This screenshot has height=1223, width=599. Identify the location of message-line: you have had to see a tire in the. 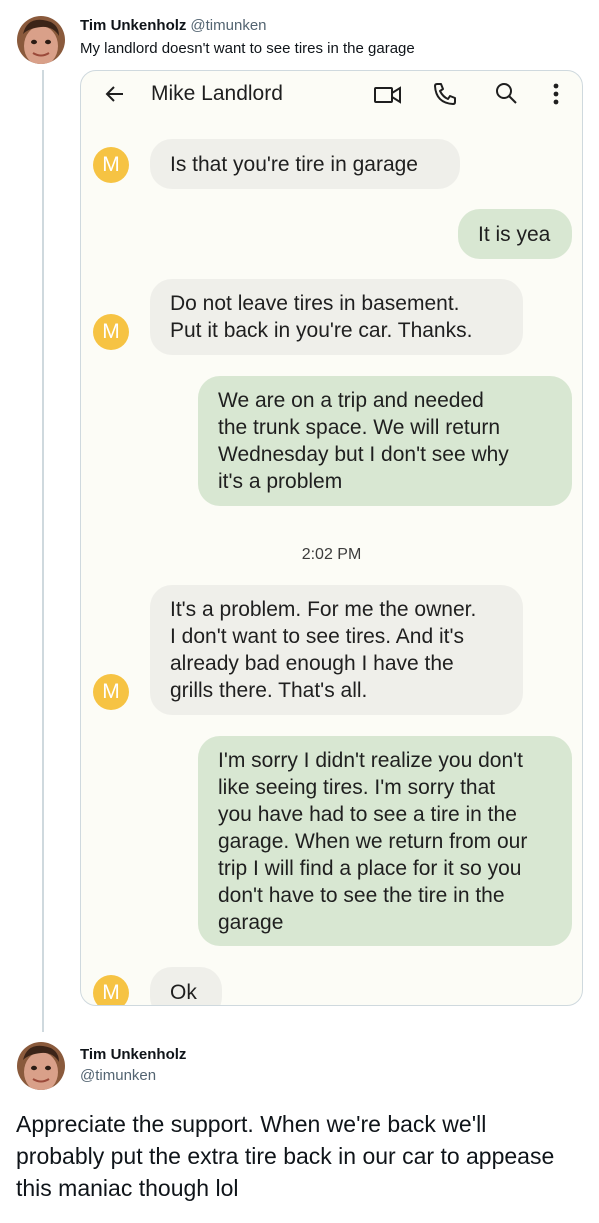
(367, 814).